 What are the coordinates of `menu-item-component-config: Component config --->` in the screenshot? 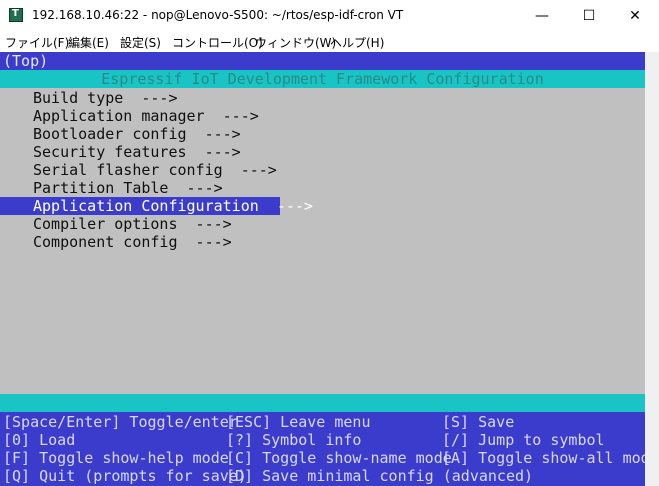 It's located at (132, 242).